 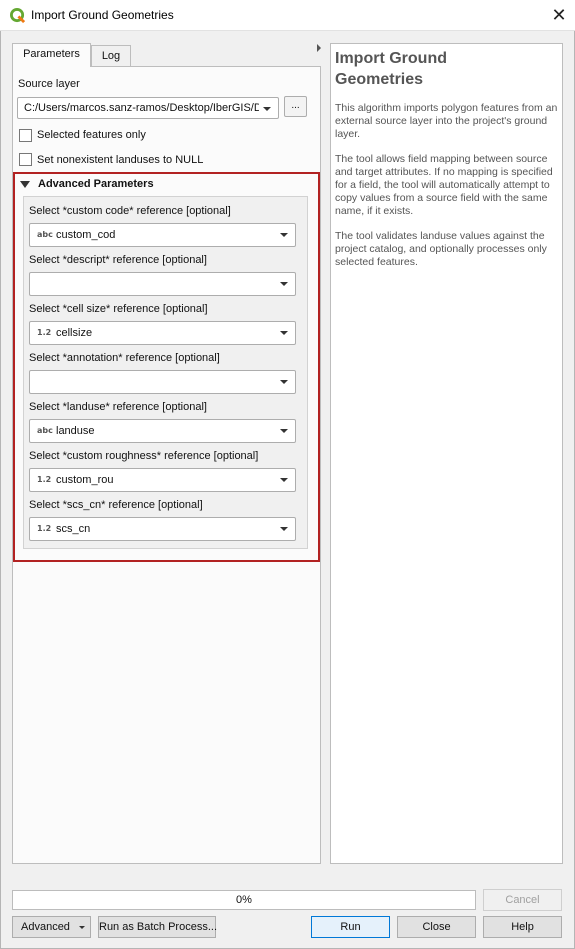 What do you see at coordinates (319, 48) in the screenshot?
I see `panel-toggle-icon` at bounding box center [319, 48].